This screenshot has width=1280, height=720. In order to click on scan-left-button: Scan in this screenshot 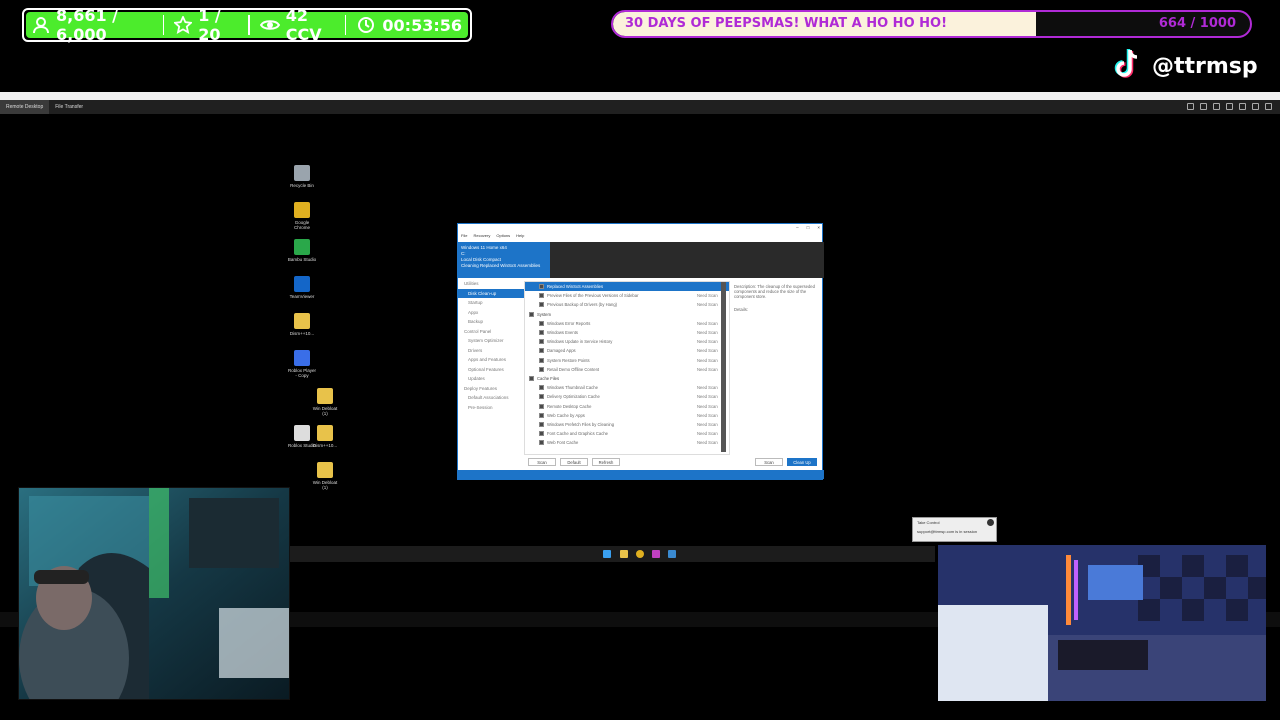, I will do `click(542, 462)`.